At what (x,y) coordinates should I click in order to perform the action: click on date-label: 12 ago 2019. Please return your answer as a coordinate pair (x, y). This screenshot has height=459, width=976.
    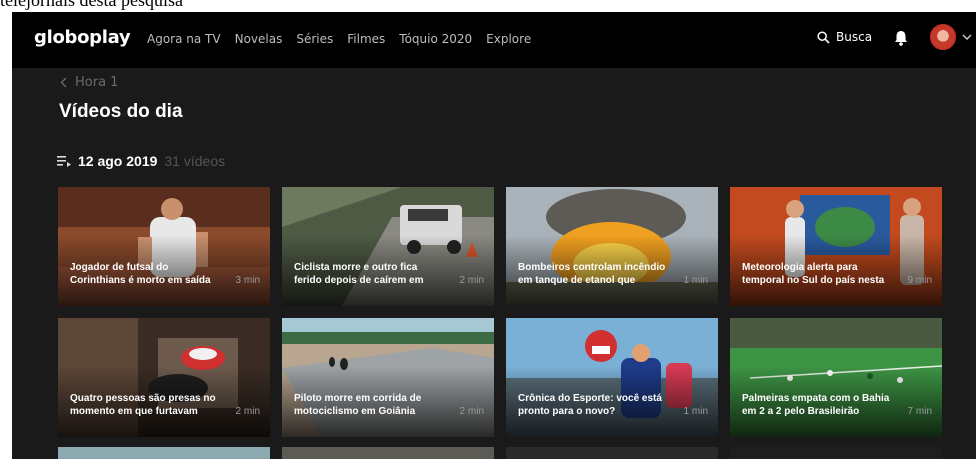
    Looking at the image, I should click on (118, 161).